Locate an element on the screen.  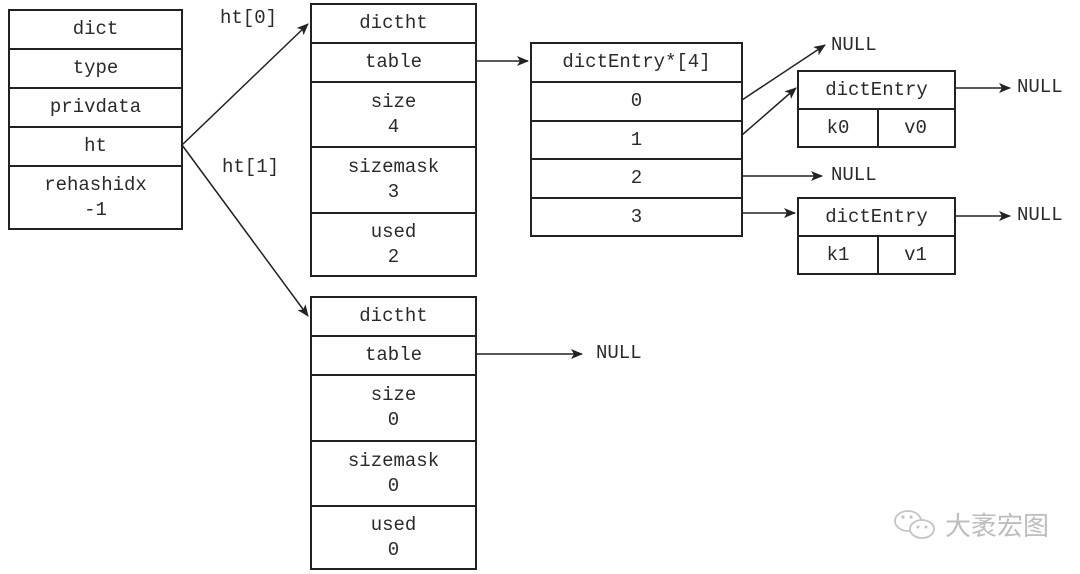
ht1-used: used 0 is located at coordinates (393, 537).